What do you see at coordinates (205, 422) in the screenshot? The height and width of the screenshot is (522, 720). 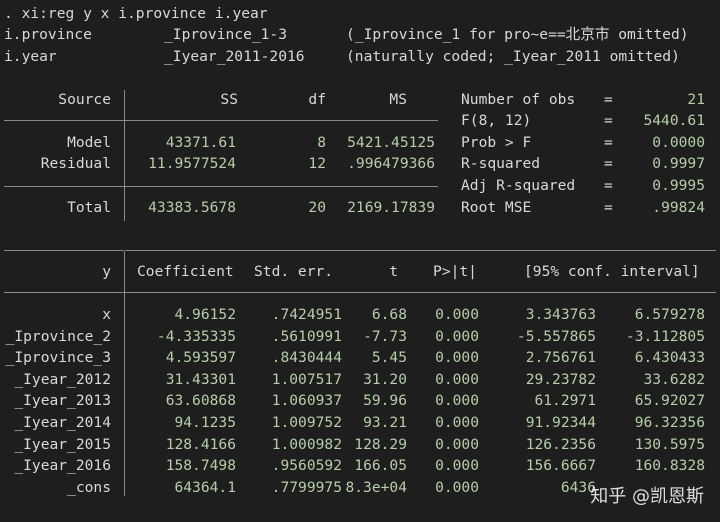 I see `coef-row-coef: 94.1235` at bounding box center [205, 422].